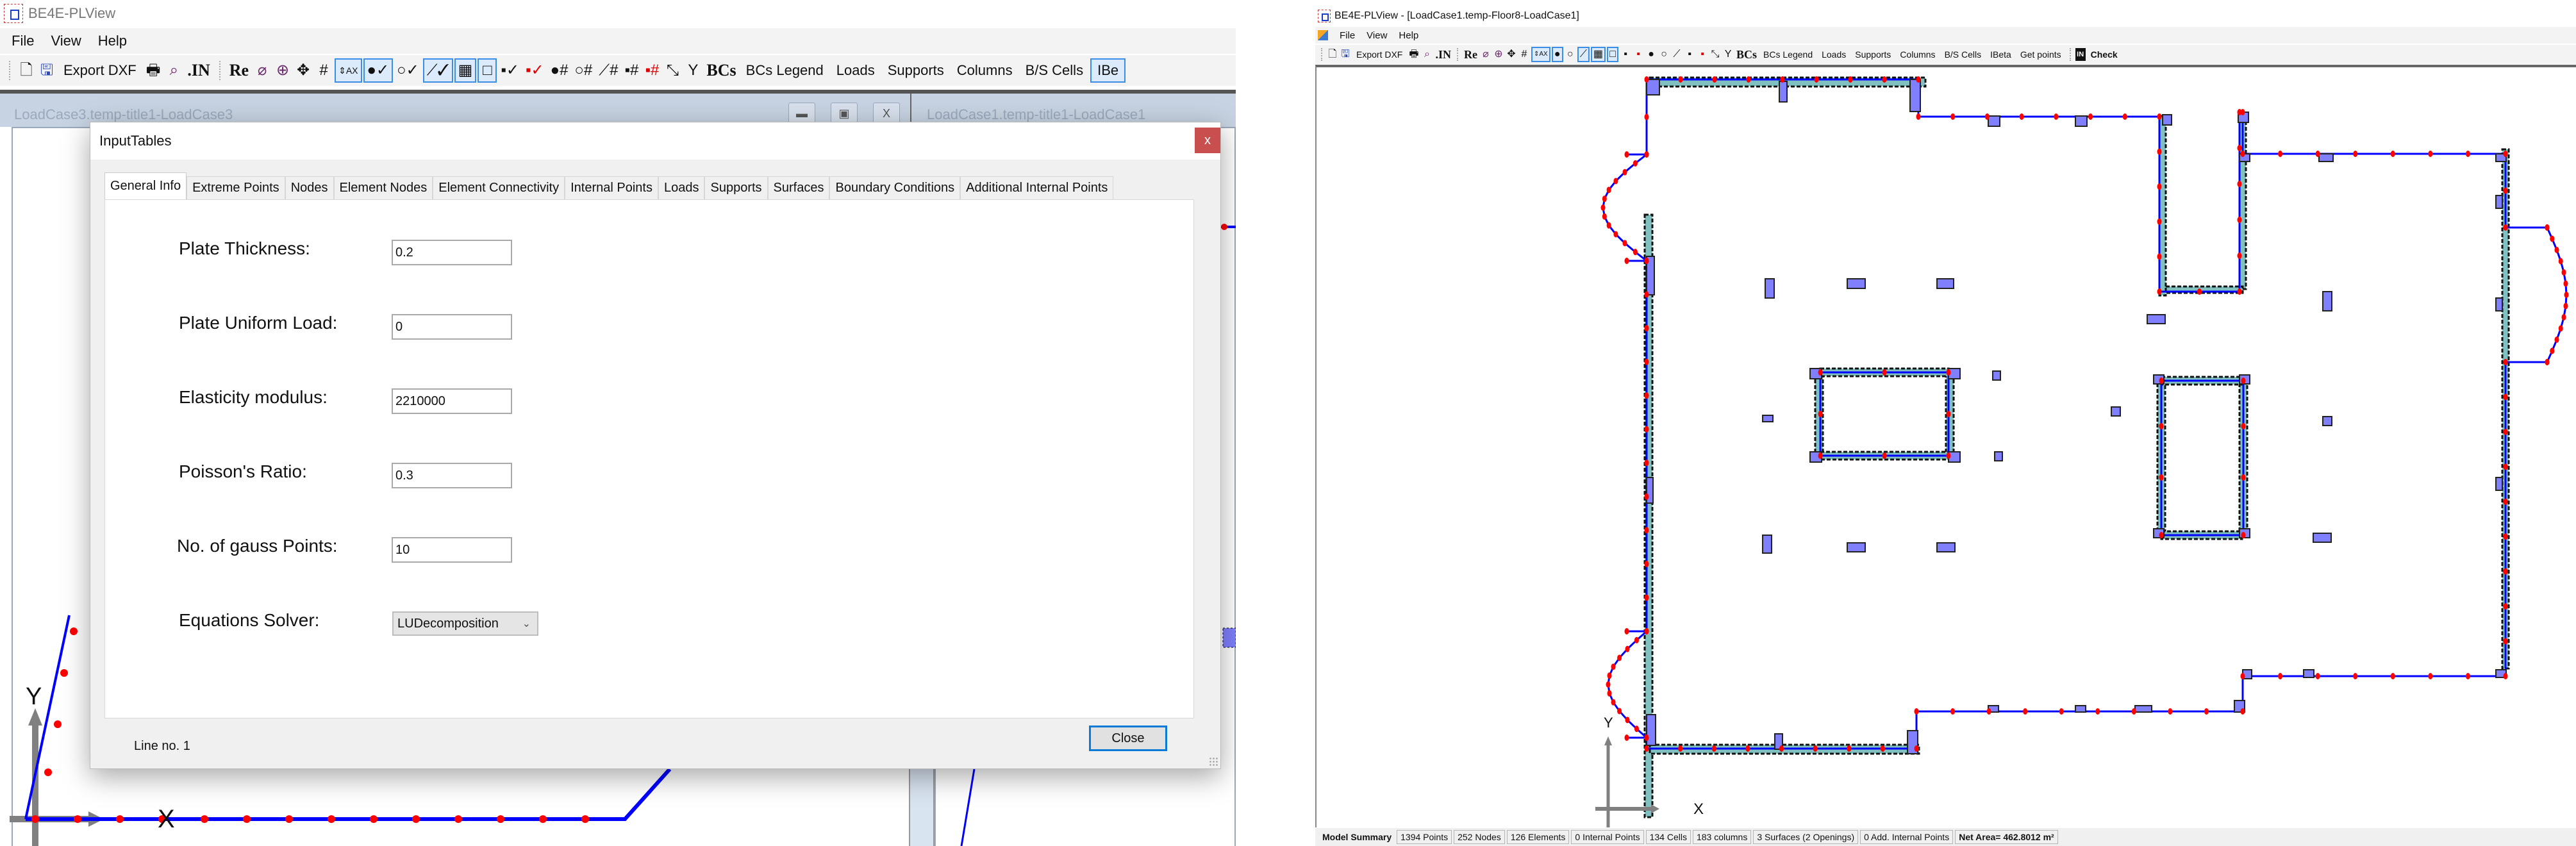 This screenshot has height=846, width=2576. I want to click on close-button: Close, so click(1128, 738).